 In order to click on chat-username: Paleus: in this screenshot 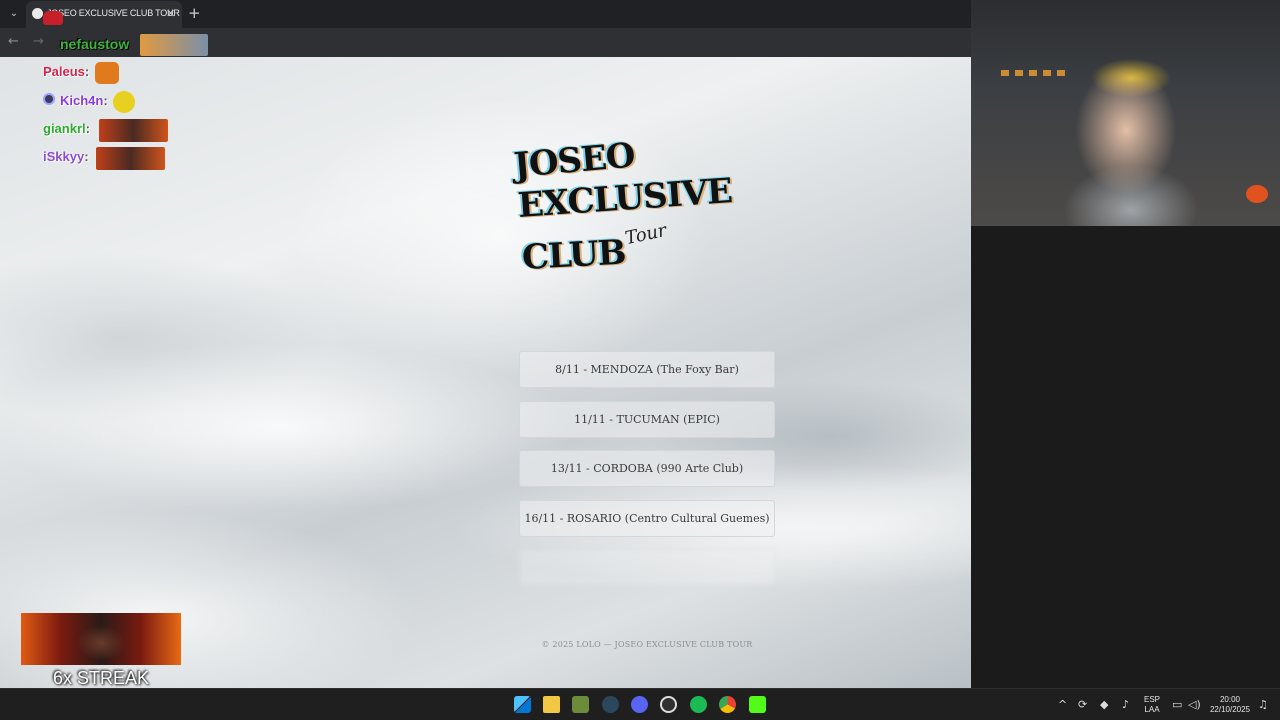, I will do `click(66, 71)`.